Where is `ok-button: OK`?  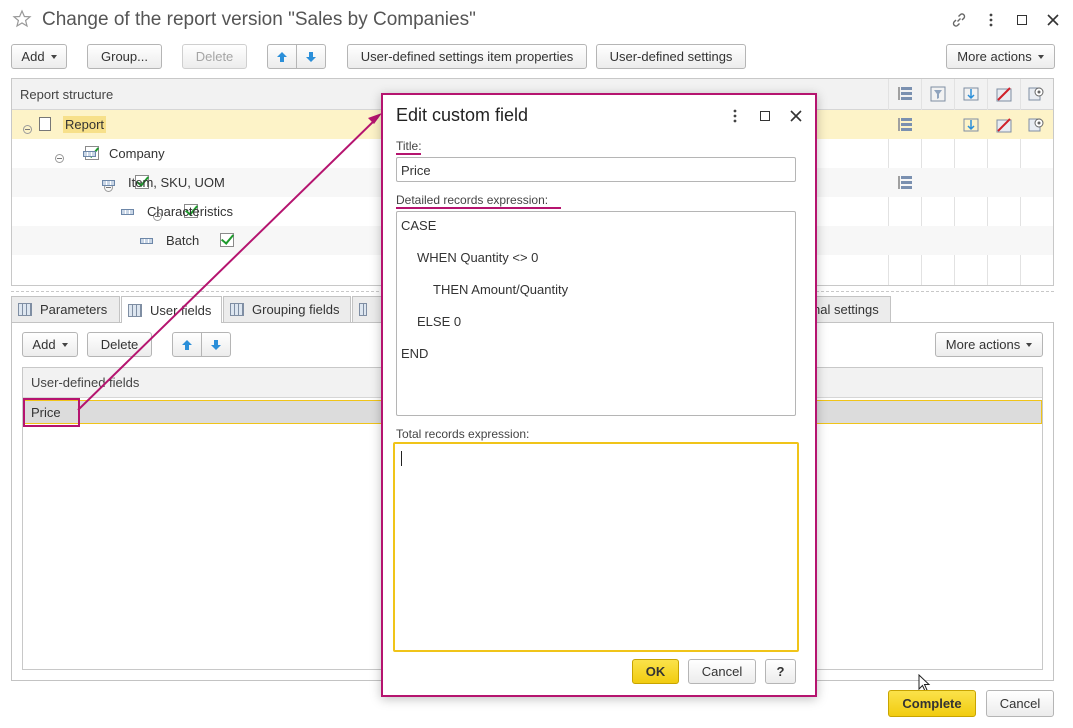 ok-button: OK is located at coordinates (655, 671).